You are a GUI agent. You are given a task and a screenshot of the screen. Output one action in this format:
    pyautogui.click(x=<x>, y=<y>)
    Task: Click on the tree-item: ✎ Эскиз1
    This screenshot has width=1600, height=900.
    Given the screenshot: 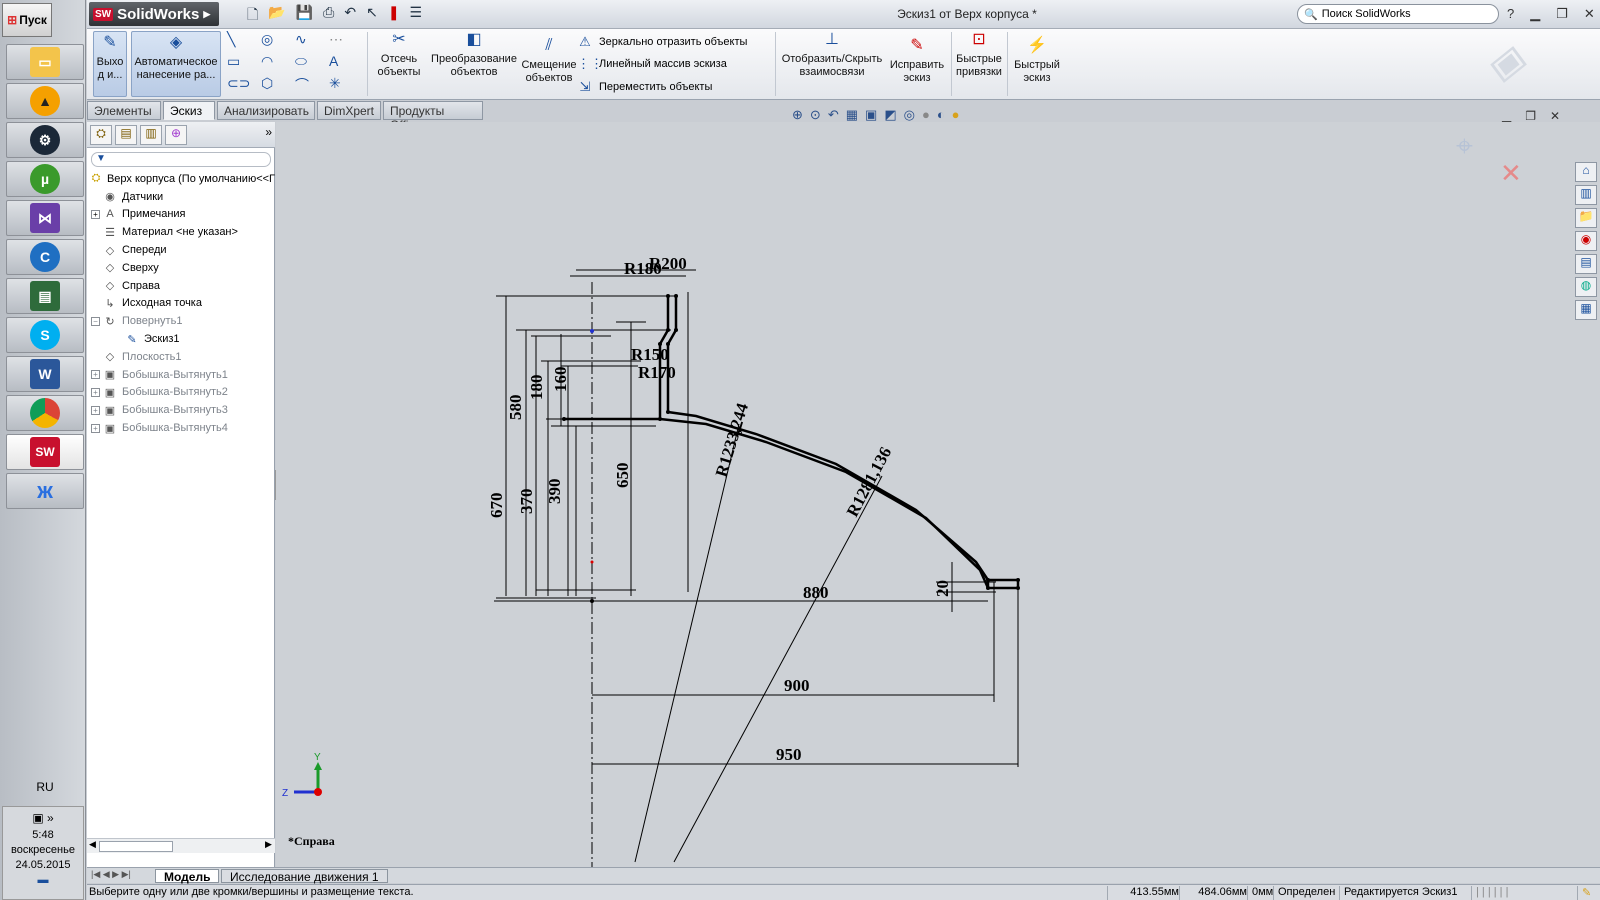 What is the action you would take?
    pyautogui.click(x=181, y=339)
    